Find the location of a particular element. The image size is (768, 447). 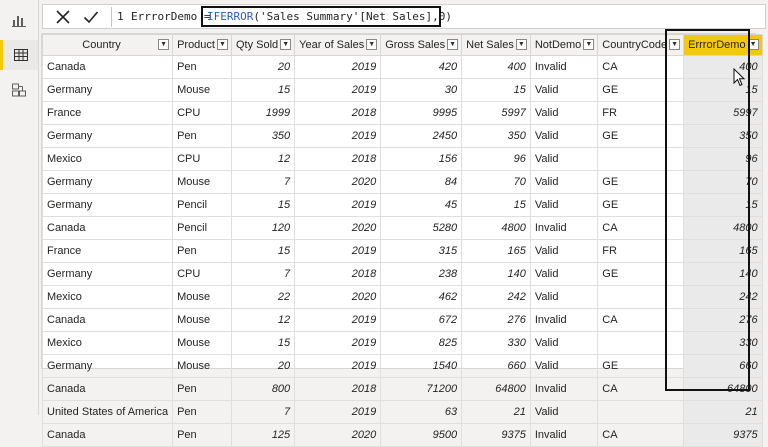

table-cell: 660 is located at coordinates (496, 366).